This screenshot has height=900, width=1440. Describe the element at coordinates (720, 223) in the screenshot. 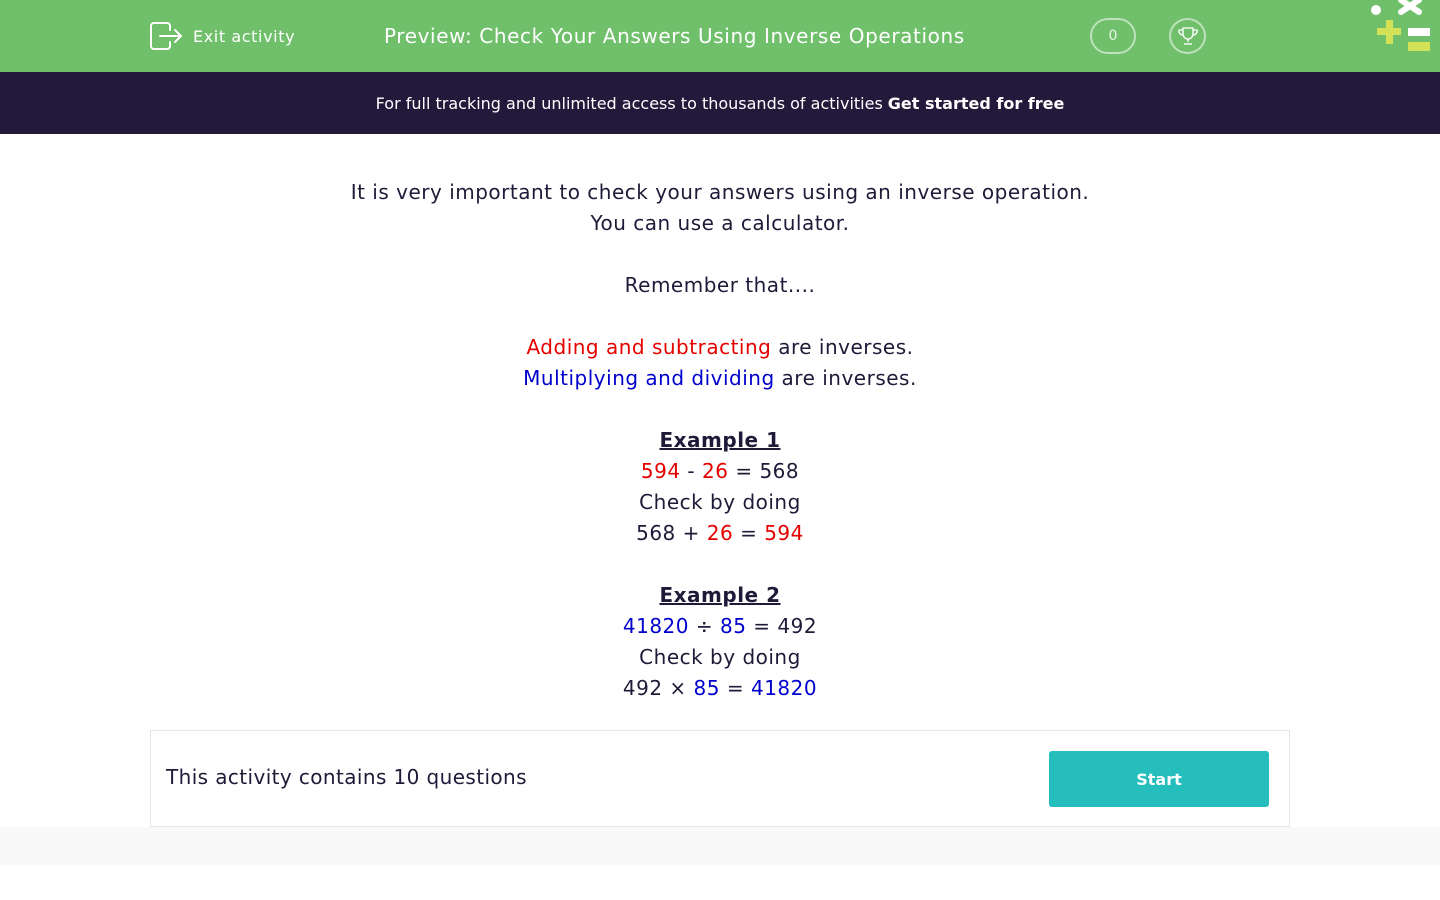

I see `intro-line-2: You can use a calculator.` at that location.